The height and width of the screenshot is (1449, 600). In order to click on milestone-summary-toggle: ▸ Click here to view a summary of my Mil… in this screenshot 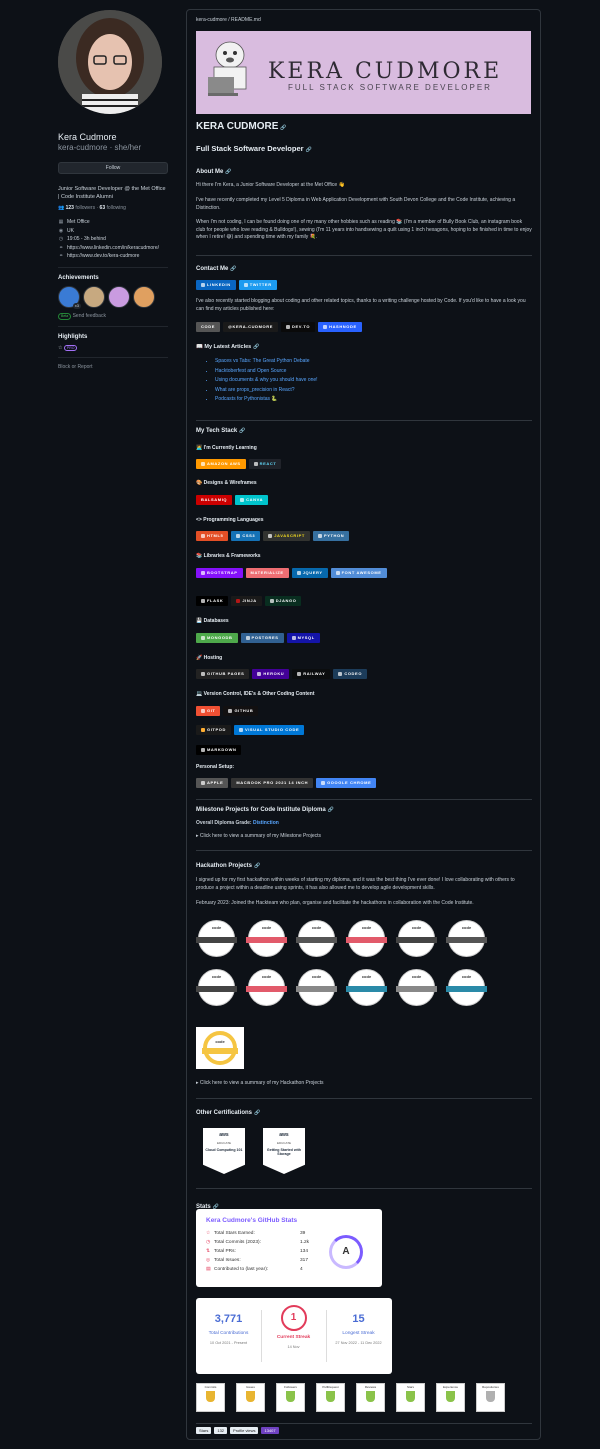, I will do `click(364, 837)`.